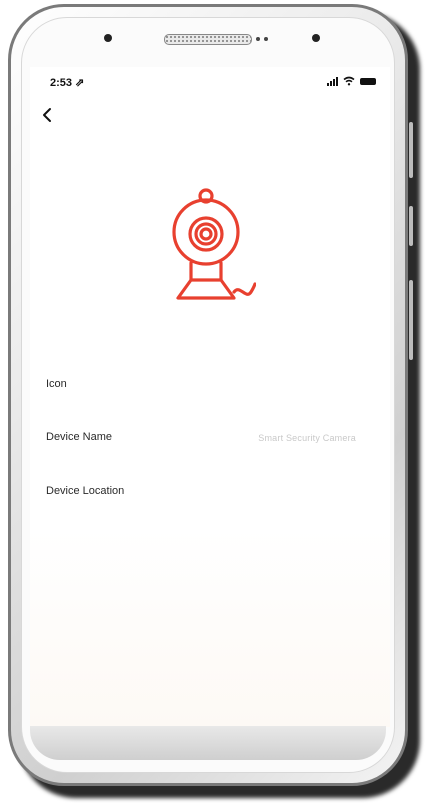  What do you see at coordinates (210, 439) in the screenshot?
I see `device-name-row: Device Name Smart Security Camera` at bounding box center [210, 439].